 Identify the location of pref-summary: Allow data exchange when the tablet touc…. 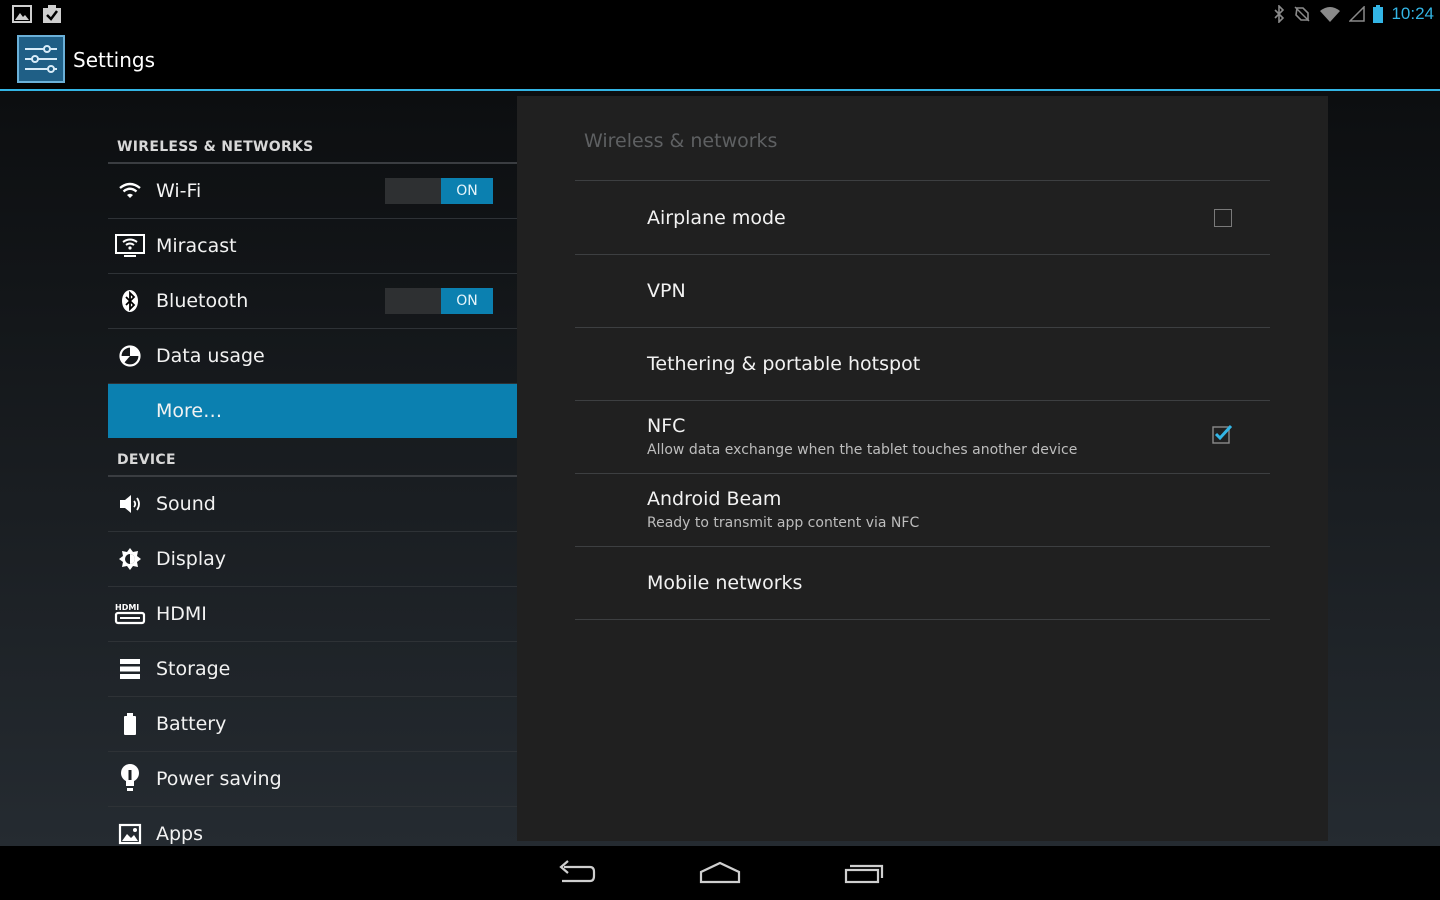
(862, 450).